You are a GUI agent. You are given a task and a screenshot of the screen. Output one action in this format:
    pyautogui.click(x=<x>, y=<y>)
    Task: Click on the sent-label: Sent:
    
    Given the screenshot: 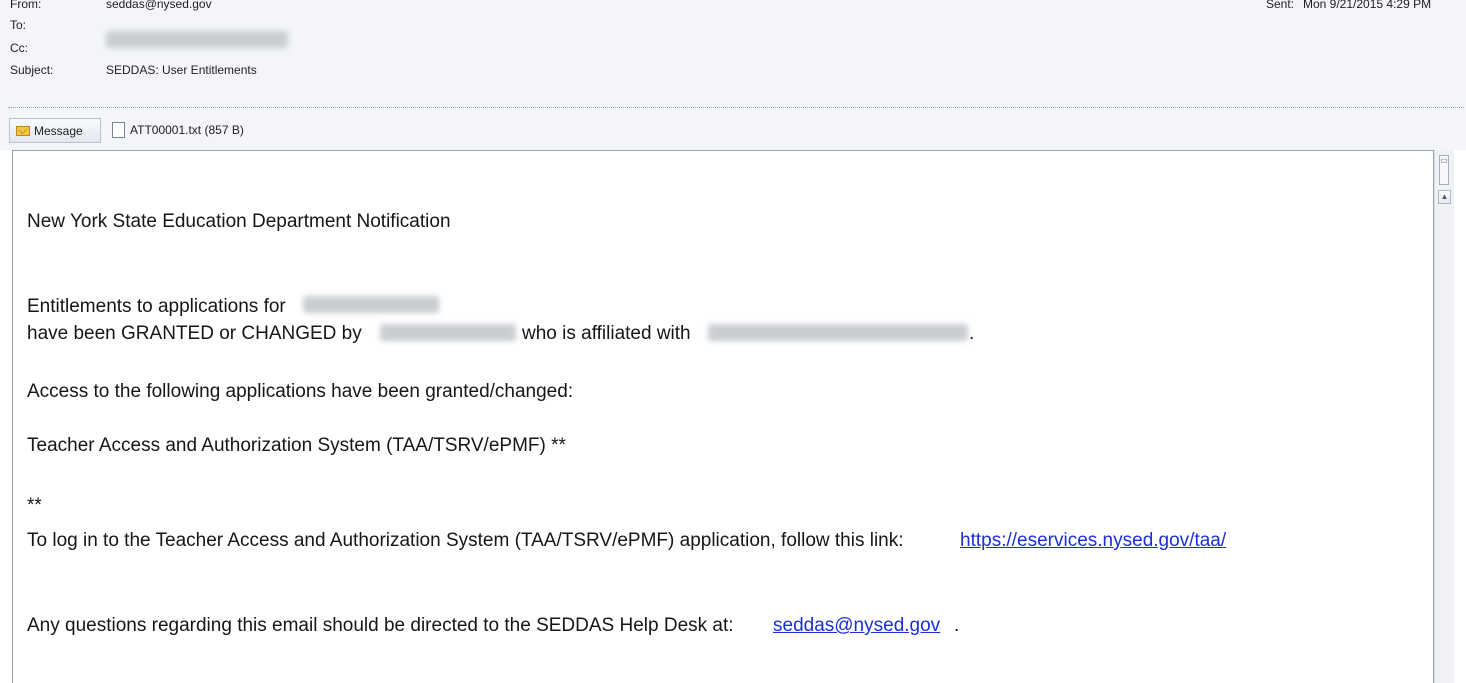 What is the action you would take?
    pyautogui.click(x=1280, y=5)
    